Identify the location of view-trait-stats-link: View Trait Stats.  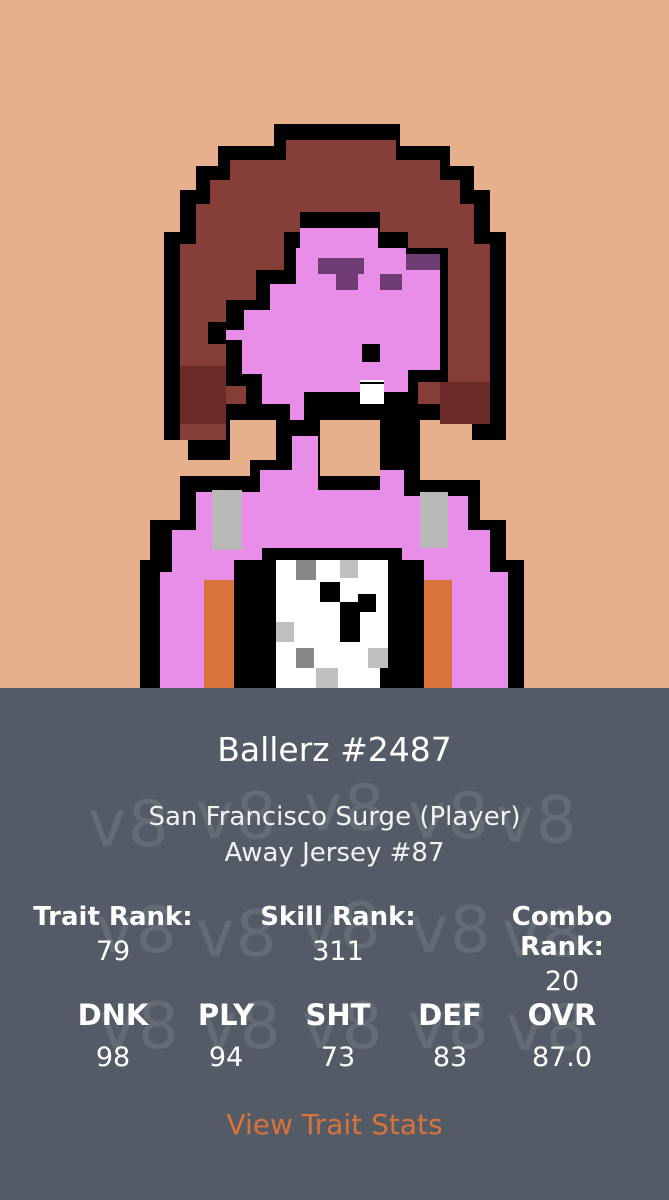
(334, 1124).